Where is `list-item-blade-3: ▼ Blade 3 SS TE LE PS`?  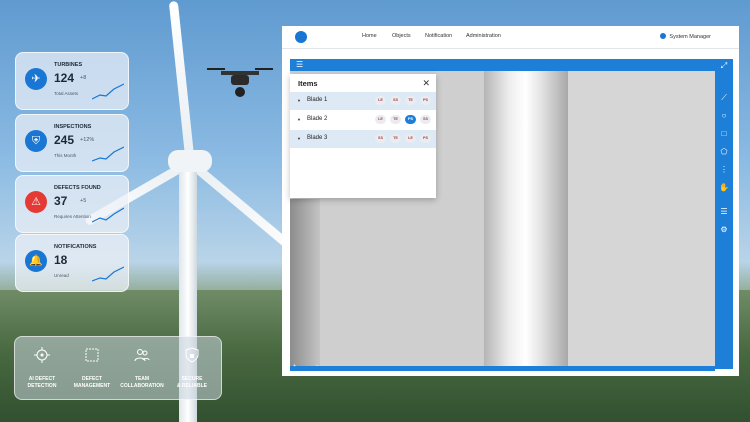
list-item-blade-3: ▼ Blade 3 SS TE LE PS is located at coordinates (363, 139).